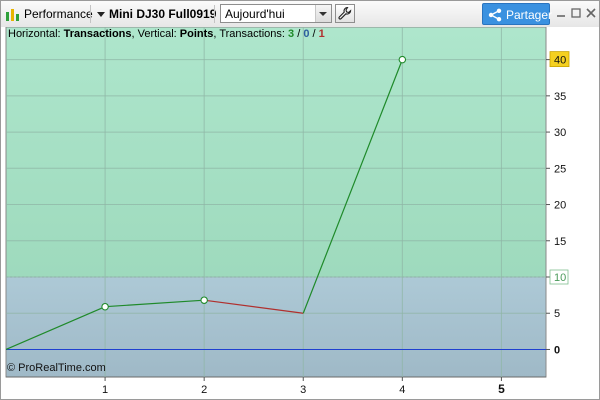  What do you see at coordinates (557, 350) in the screenshot?
I see `y-tick-label: 0` at bounding box center [557, 350].